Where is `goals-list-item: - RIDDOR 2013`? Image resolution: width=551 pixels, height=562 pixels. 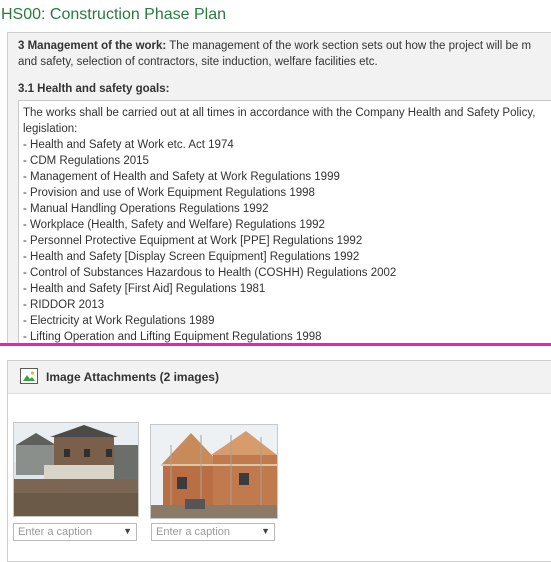 goals-list-item: - RIDDOR 2013 is located at coordinates (64, 305).